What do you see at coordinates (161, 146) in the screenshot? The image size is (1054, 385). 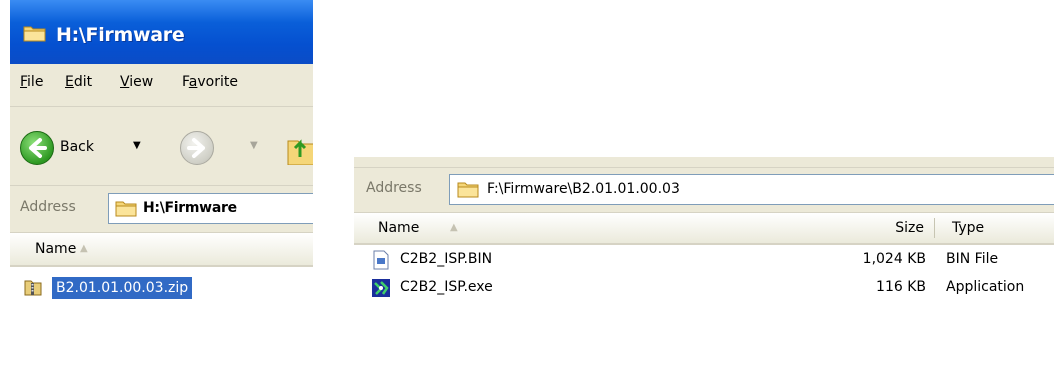 I see `toolbar: Back ▼ ▼` at bounding box center [161, 146].